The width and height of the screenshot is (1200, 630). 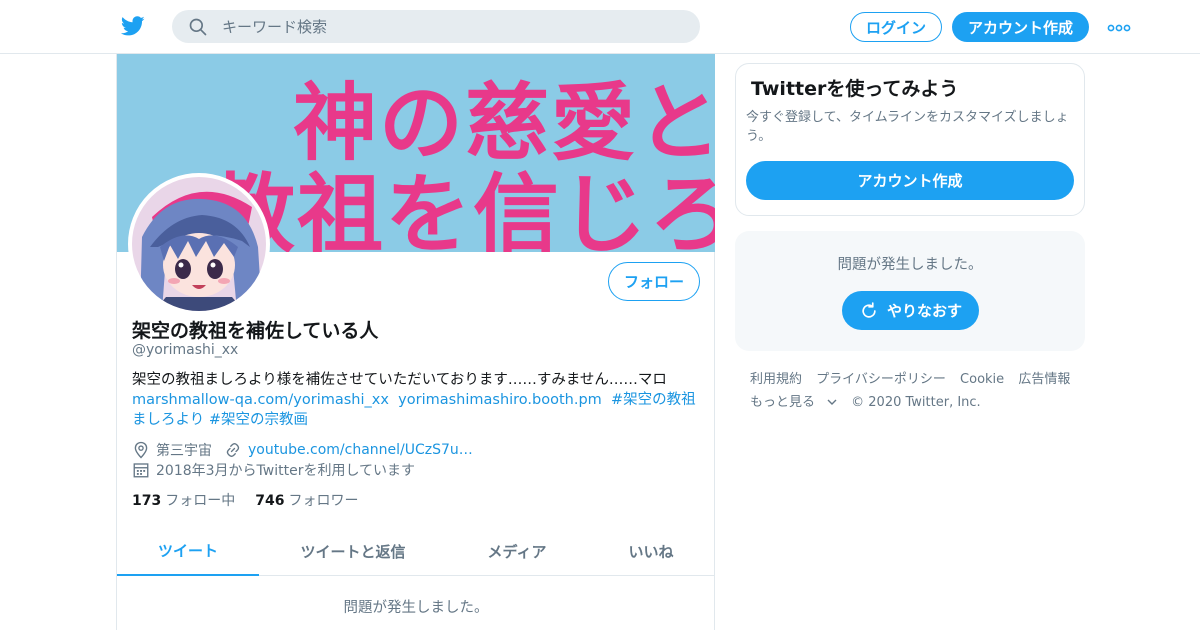 I want to click on profile-joined: 2018年3月からTwitterを利用しています, so click(x=273, y=470).